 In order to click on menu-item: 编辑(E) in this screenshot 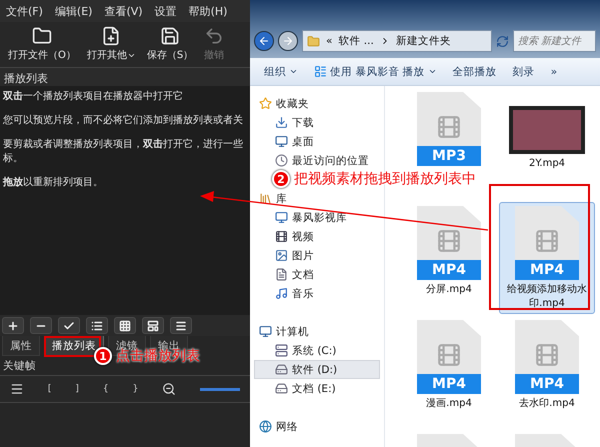, I will do `click(73, 11)`.